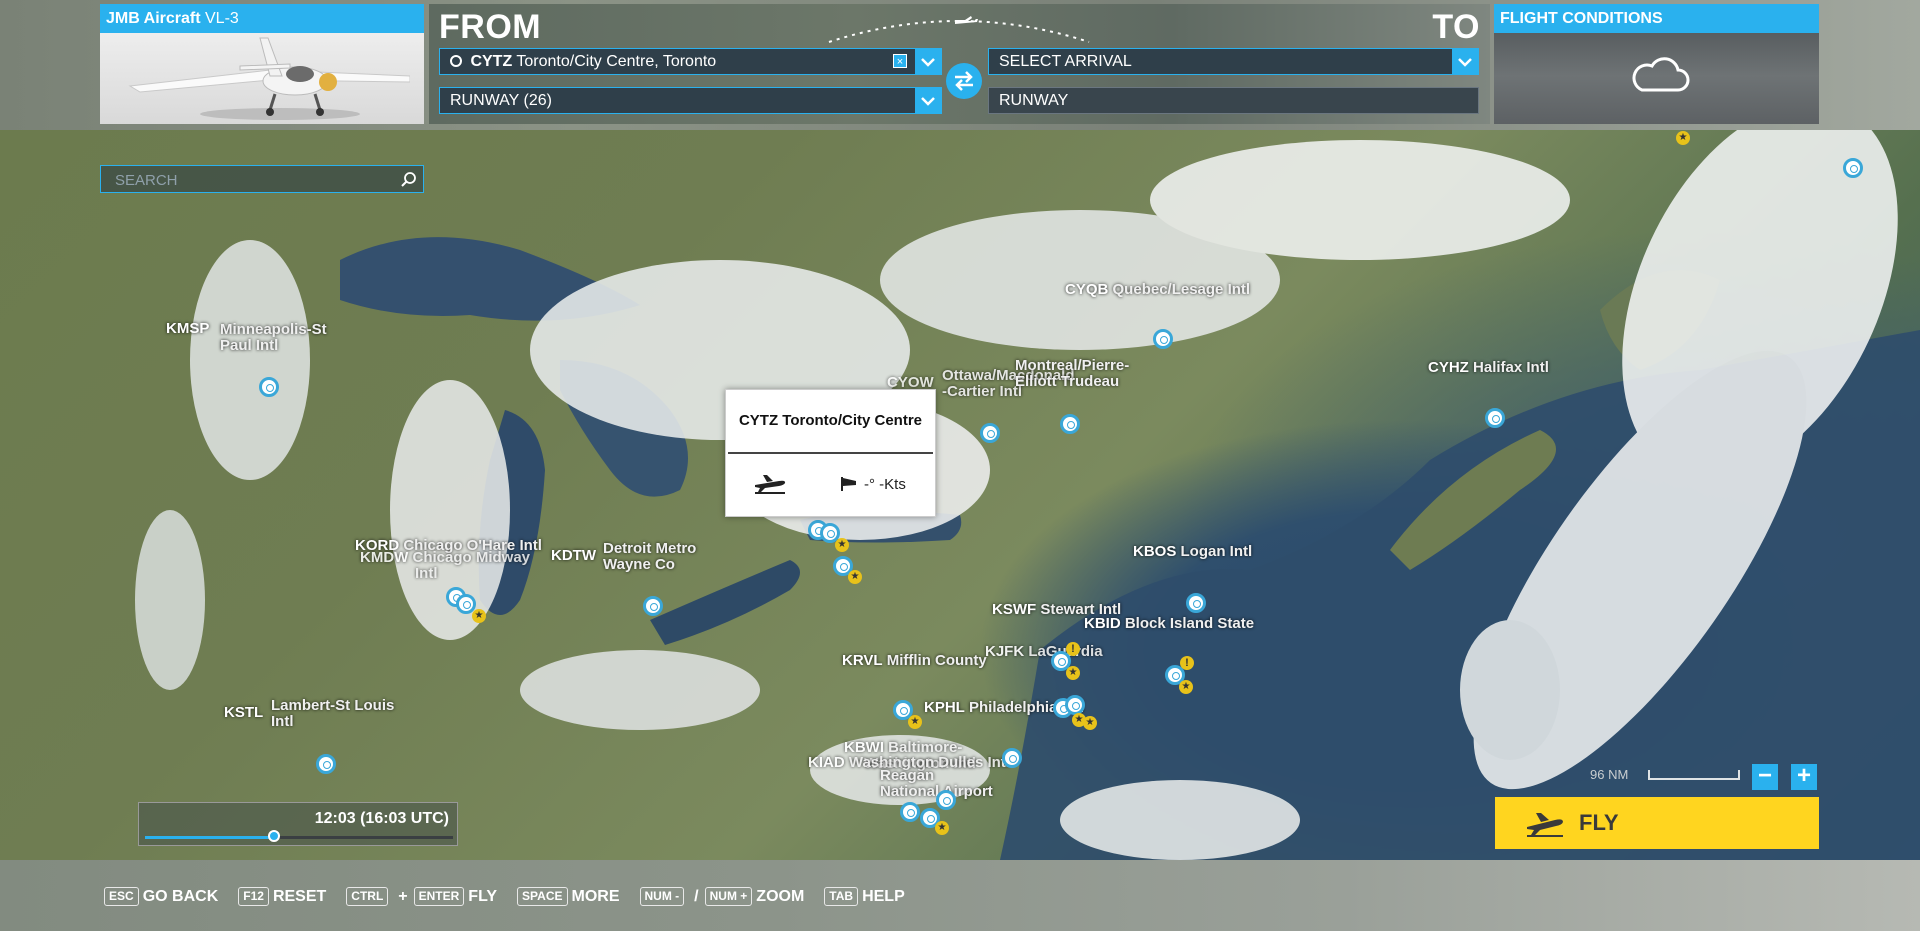  What do you see at coordinates (616, 61) in the screenshot?
I see `departure-name: Toronto/City Centre, Toronto` at bounding box center [616, 61].